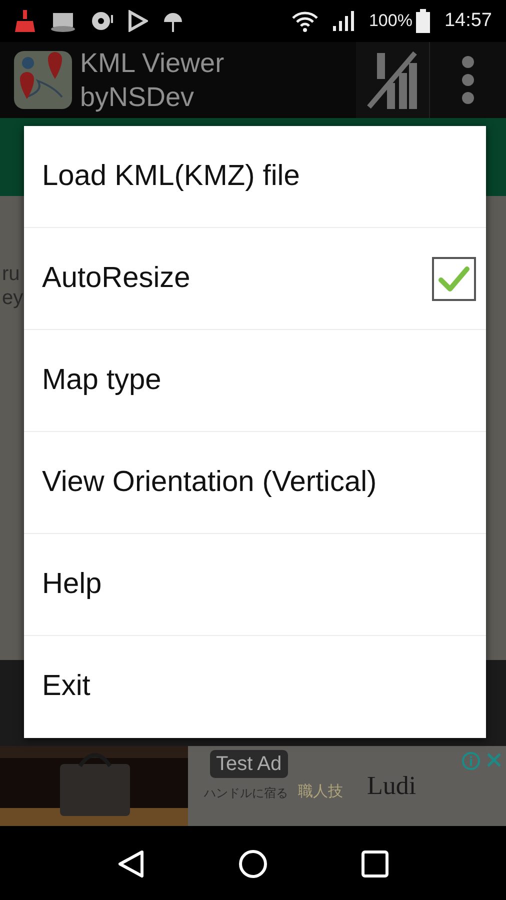 This screenshot has height=900, width=506. Describe the element at coordinates (171, 176) in the screenshot. I see `menu-item-label: Load KML(KMZ) file` at that location.